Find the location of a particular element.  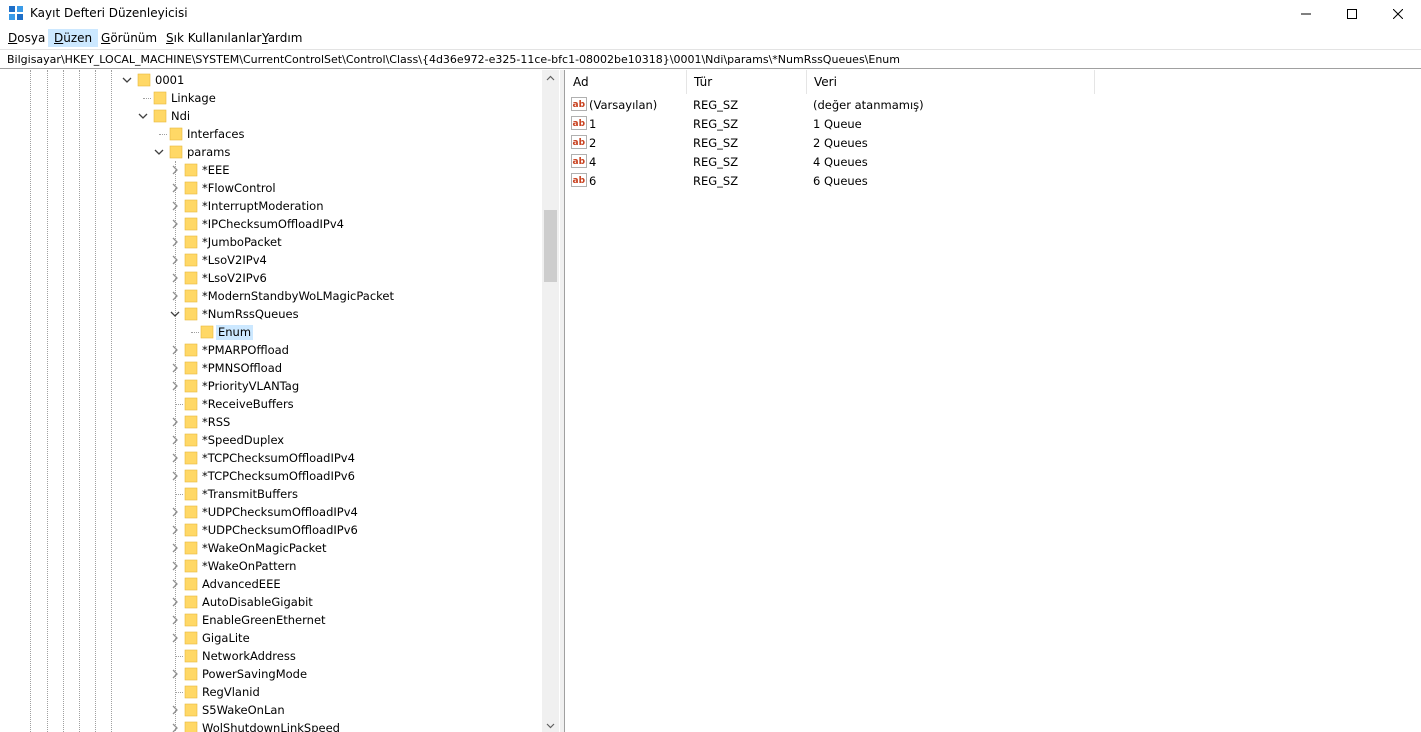

value-row: ab 6 REG_SZ 6 Queues is located at coordinates (993, 180).